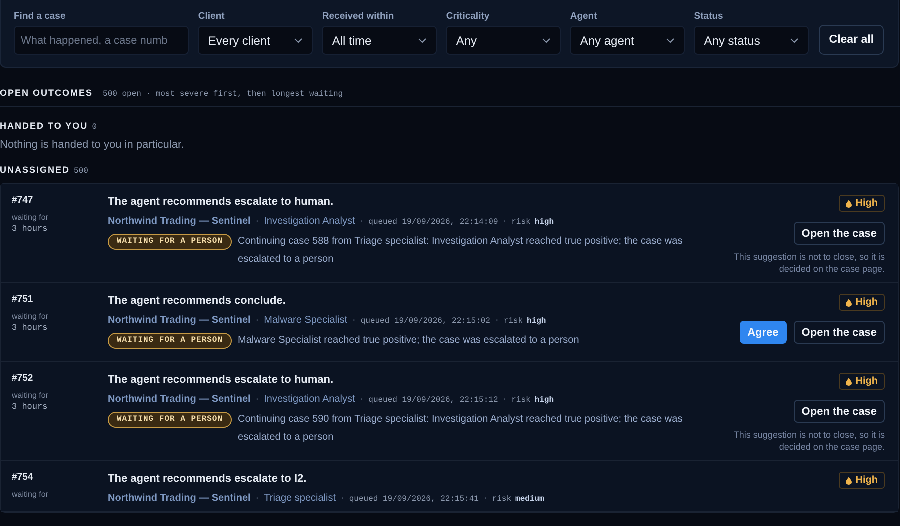  Describe the element at coordinates (409, 341) in the screenshot. I see `case-description: Malware Specialist reached true positive; the case was escalated to a person` at that location.